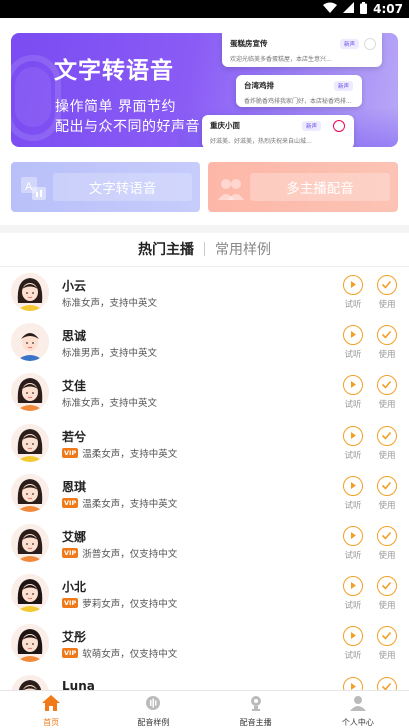 The width and height of the screenshot is (409, 728). Describe the element at coordinates (204, 392) in the screenshot. I see `anchor-row: 艾佳 标准女声，支持中英文 试听 使用` at that location.